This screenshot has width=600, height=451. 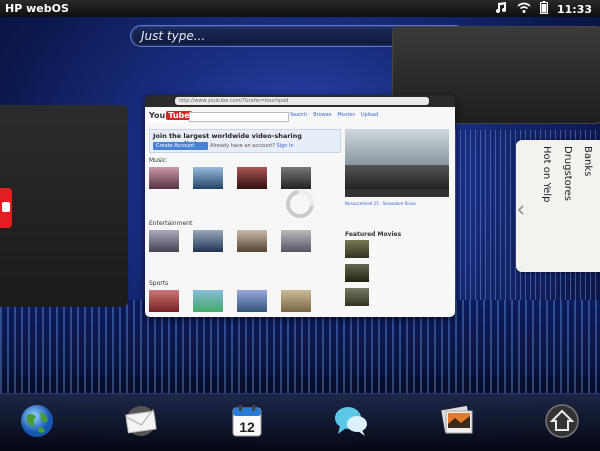 What do you see at coordinates (180, 146) in the screenshot?
I see `create-account-button: Create Account` at bounding box center [180, 146].